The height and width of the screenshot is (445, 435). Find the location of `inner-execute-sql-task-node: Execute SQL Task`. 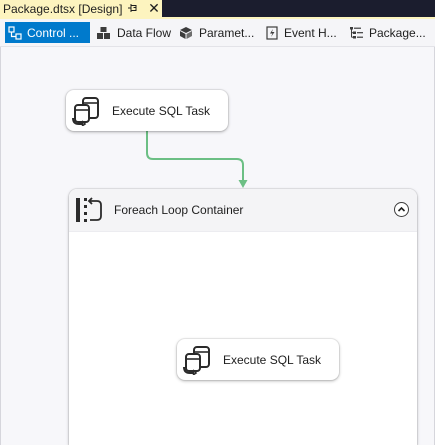

inner-execute-sql-task-node: Execute SQL Task is located at coordinates (258, 359).